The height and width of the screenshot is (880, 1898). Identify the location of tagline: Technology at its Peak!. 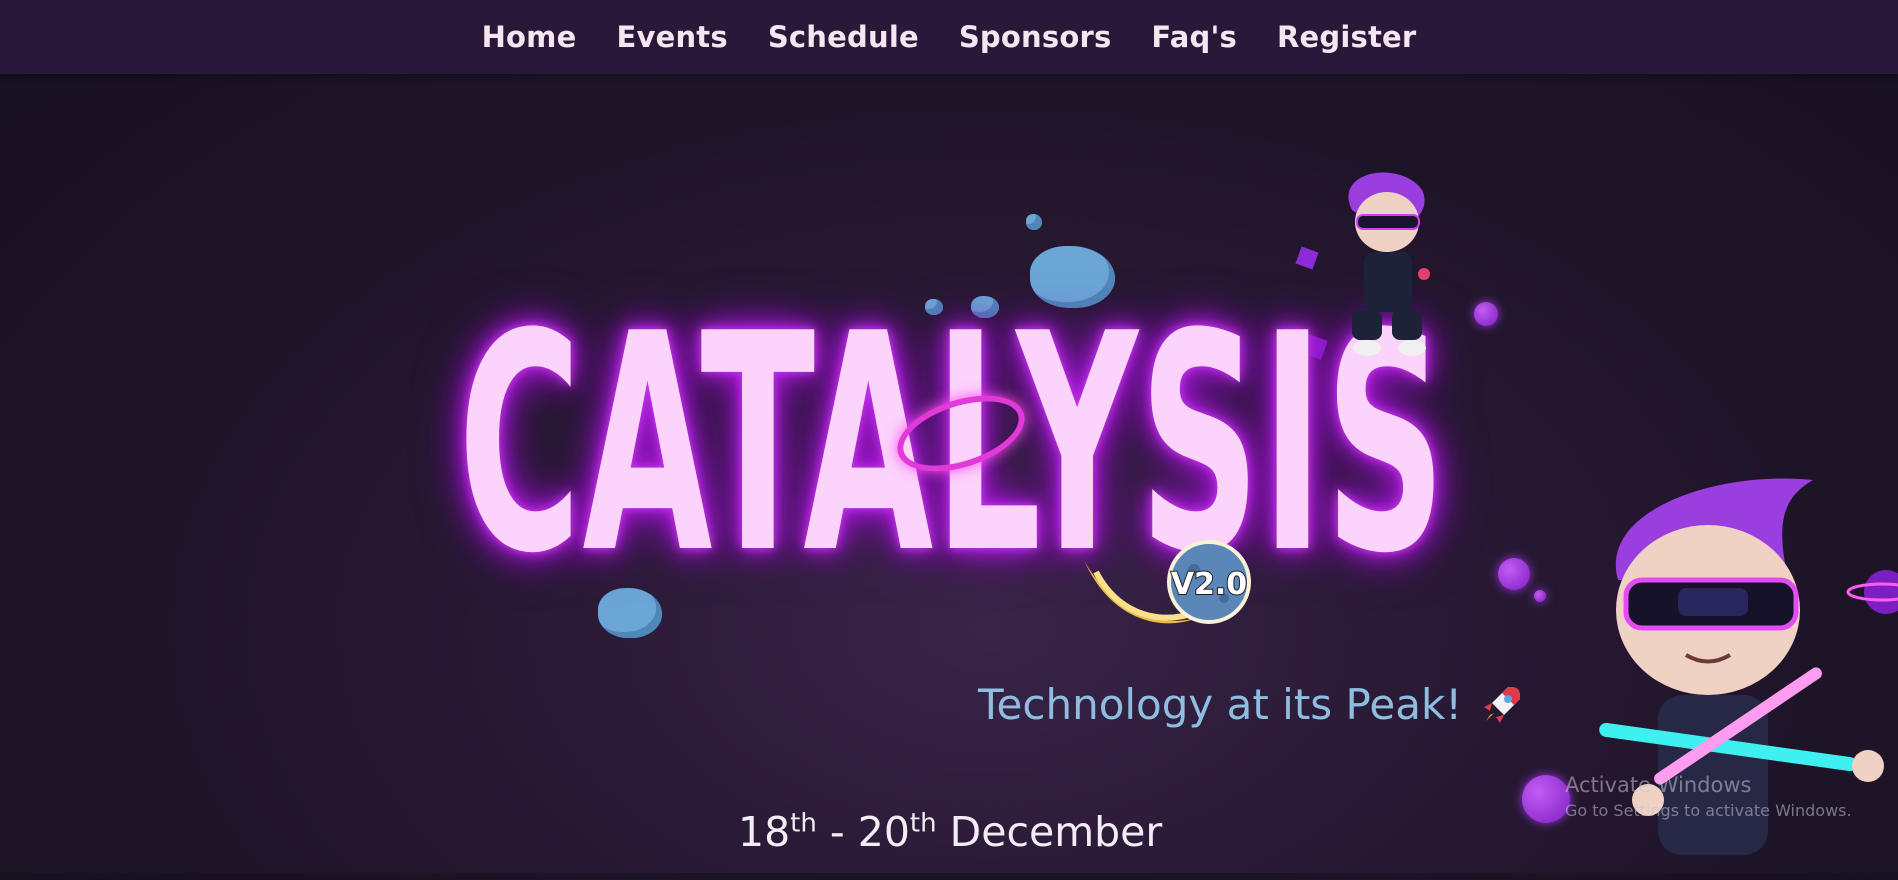
(1252, 704).